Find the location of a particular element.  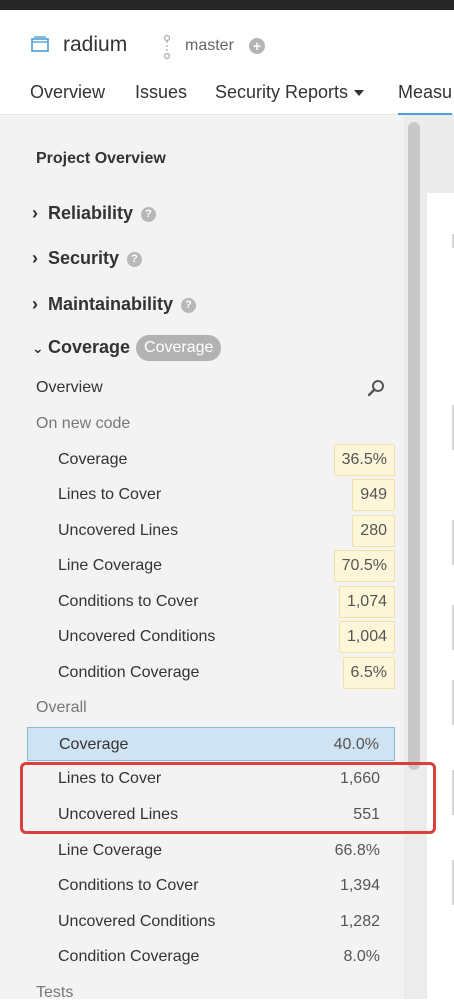

tab-measures: Measu is located at coordinates (425, 99).